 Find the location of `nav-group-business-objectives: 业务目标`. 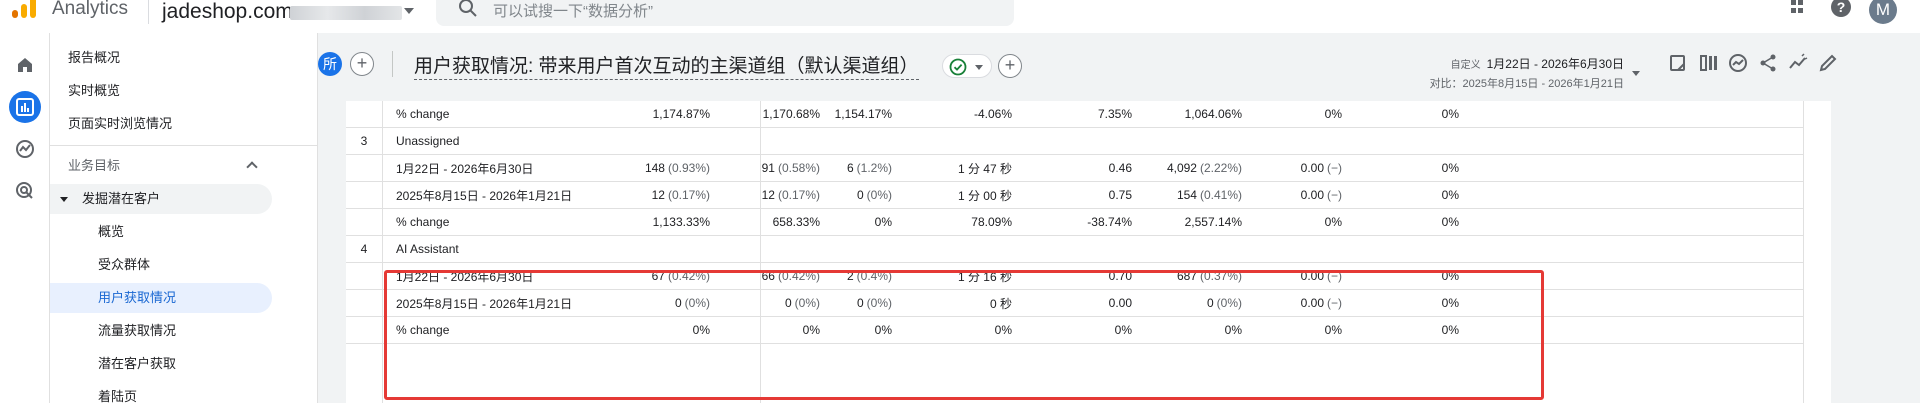

nav-group-business-objectives: 业务目标 is located at coordinates (161, 166).